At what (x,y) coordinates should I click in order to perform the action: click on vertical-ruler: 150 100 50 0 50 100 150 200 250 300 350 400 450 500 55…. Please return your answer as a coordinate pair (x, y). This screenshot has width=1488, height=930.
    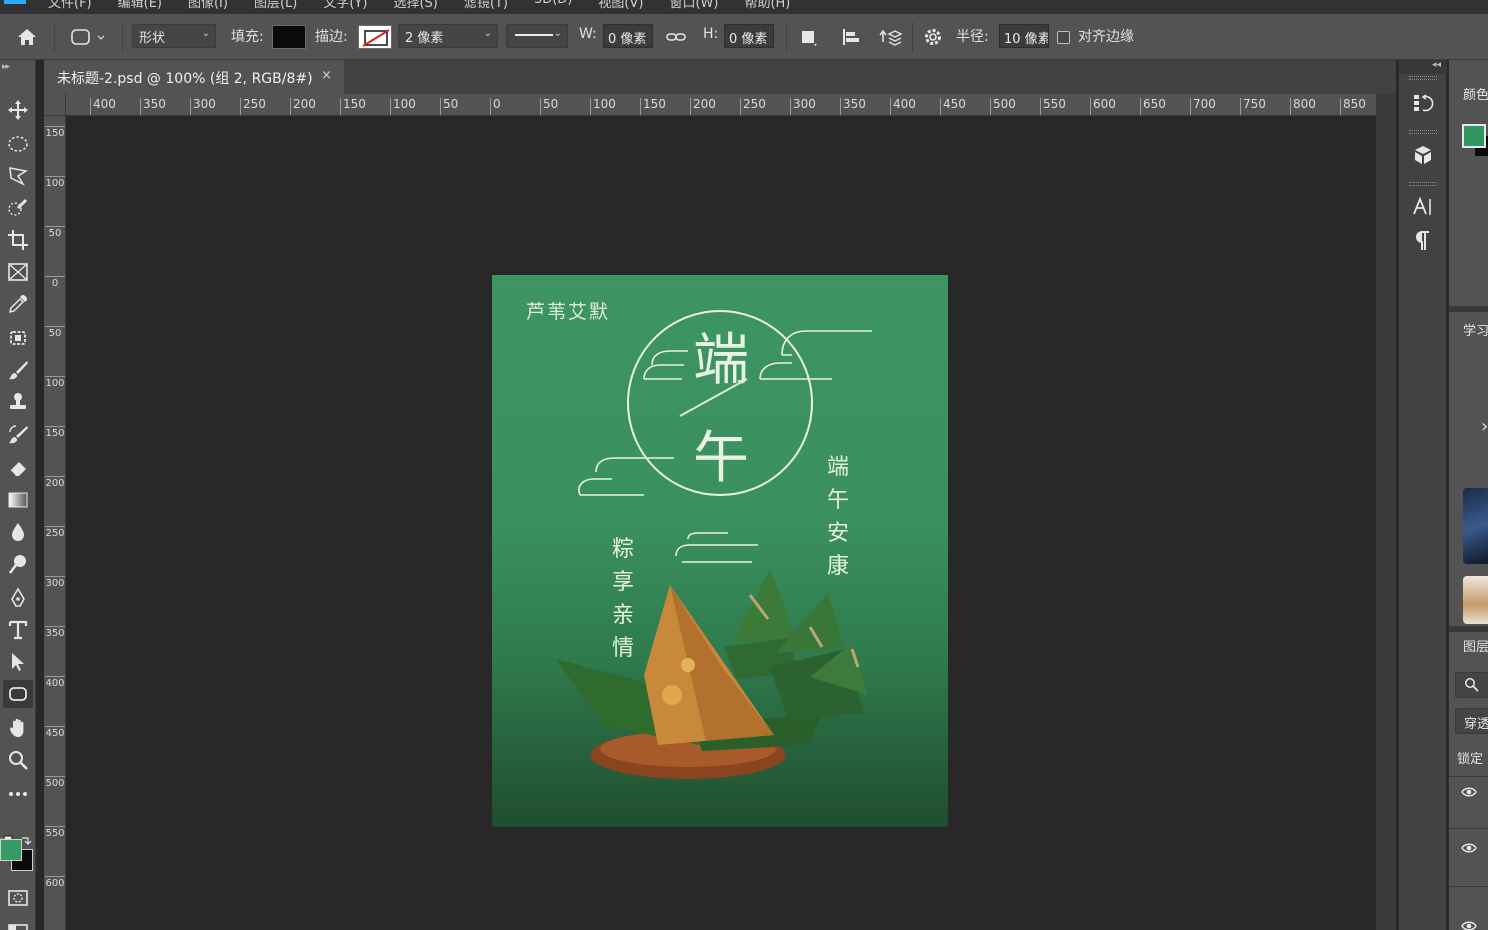
    Looking at the image, I should click on (55, 523).